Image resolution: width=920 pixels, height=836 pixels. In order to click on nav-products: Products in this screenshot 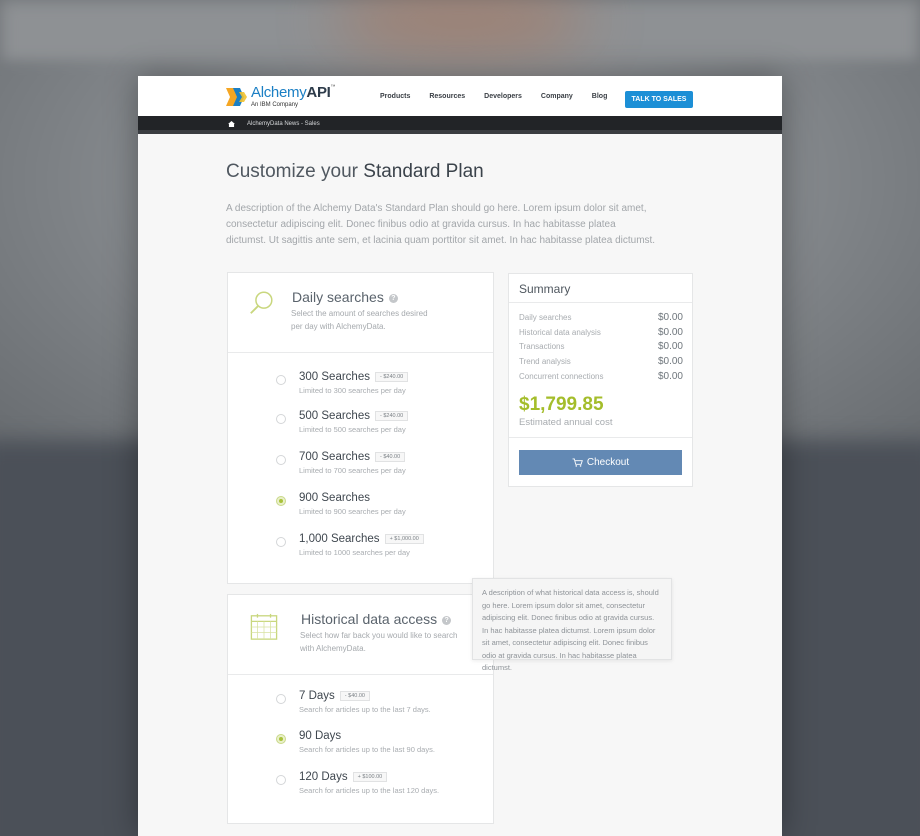, I will do `click(395, 96)`.